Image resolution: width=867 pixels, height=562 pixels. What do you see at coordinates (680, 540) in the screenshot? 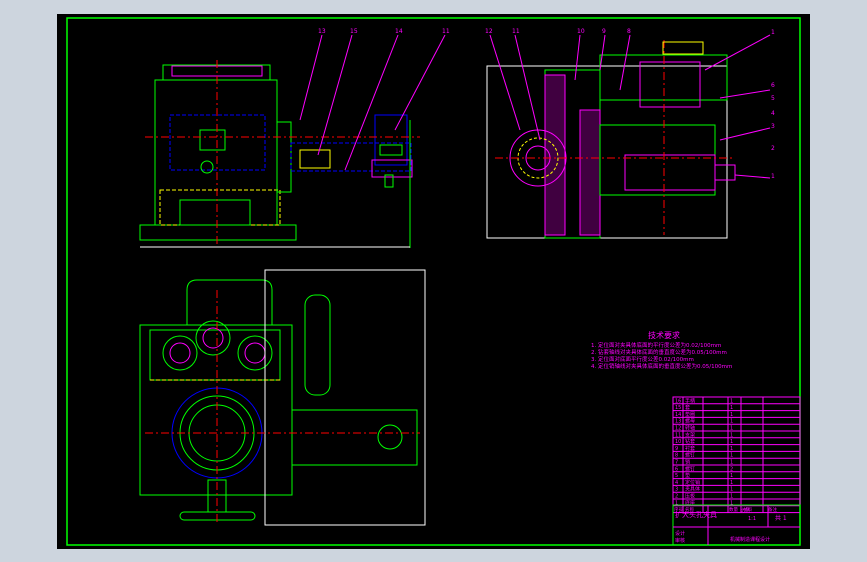
I see `checker-label: 审核` at bounding box center [680, 540].